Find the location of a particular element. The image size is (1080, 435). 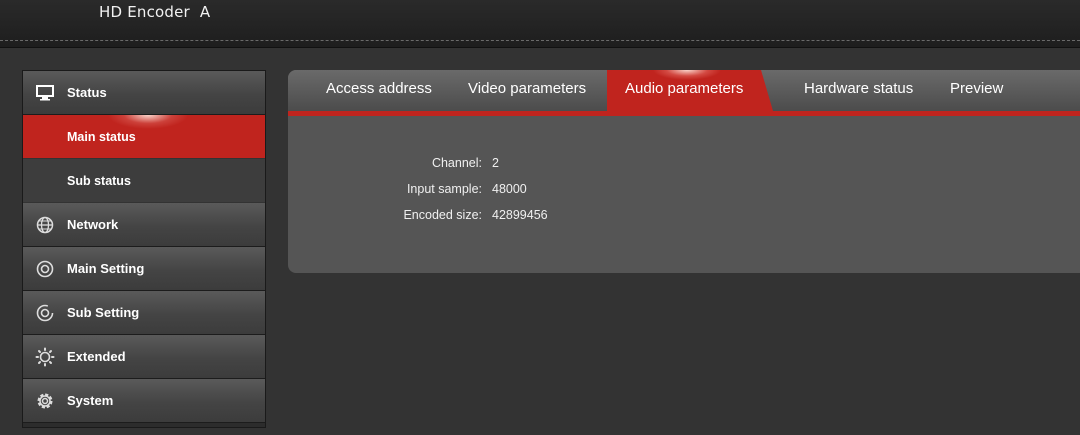

tab-access-address: Access address is located at coordinates (379, 90).